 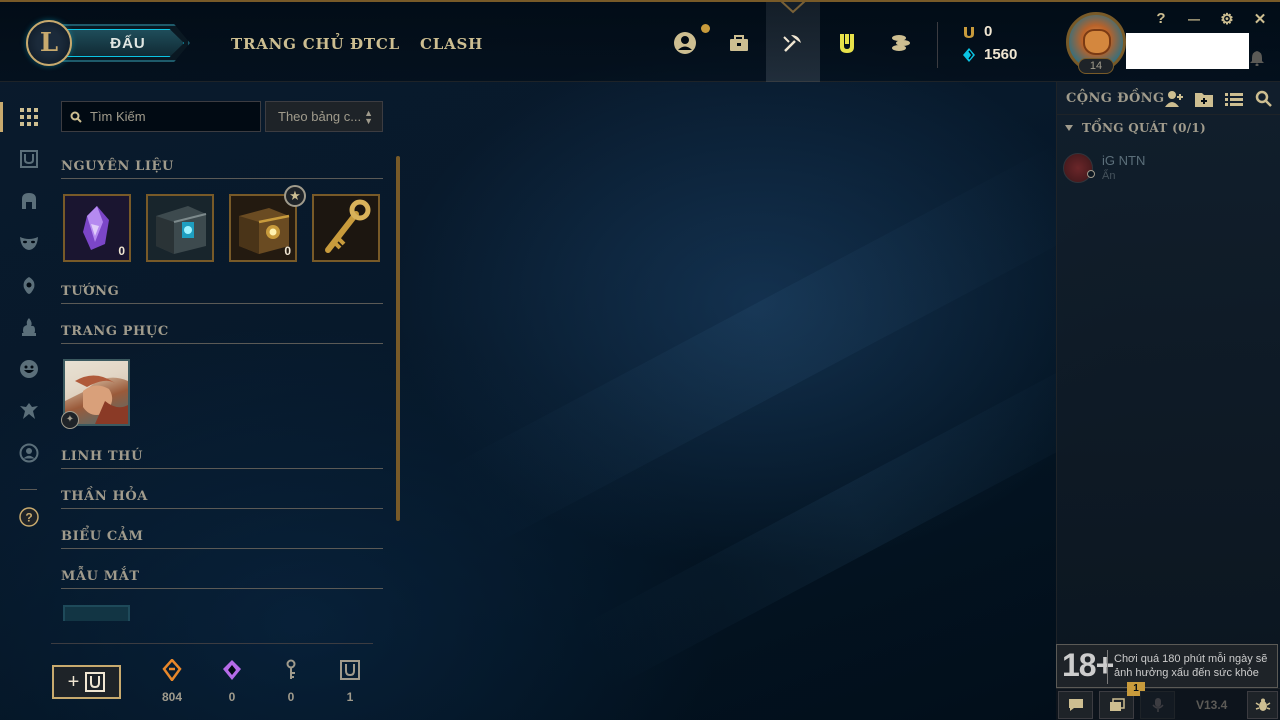 What do you see at coordinates (901, 43) in the screenshot?
I see `store-icon` at bounding box center [901, 43].